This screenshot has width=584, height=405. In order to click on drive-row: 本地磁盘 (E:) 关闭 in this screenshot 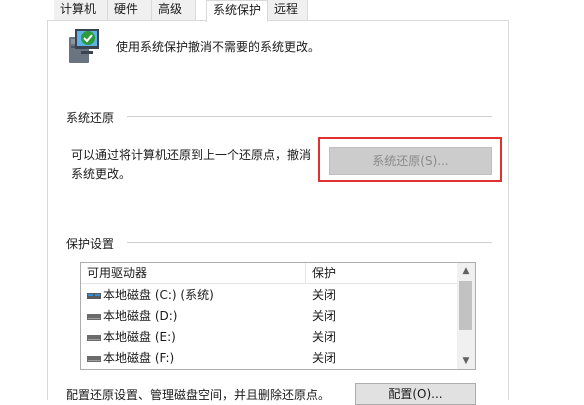, I will do `click(270, 337)`.